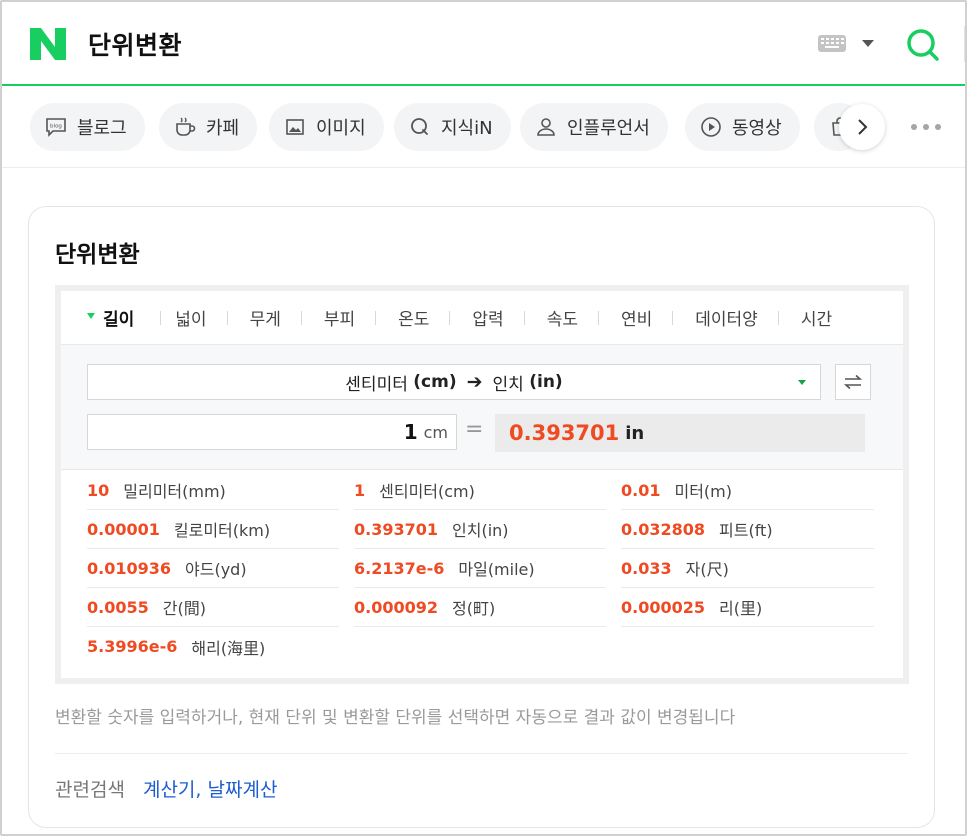 Image resolution: width=967 pixels, height=836 pixels. Describe the element at coordinates (97, 255) in the screenshot. I see `card-title: 단위변환` at that location.